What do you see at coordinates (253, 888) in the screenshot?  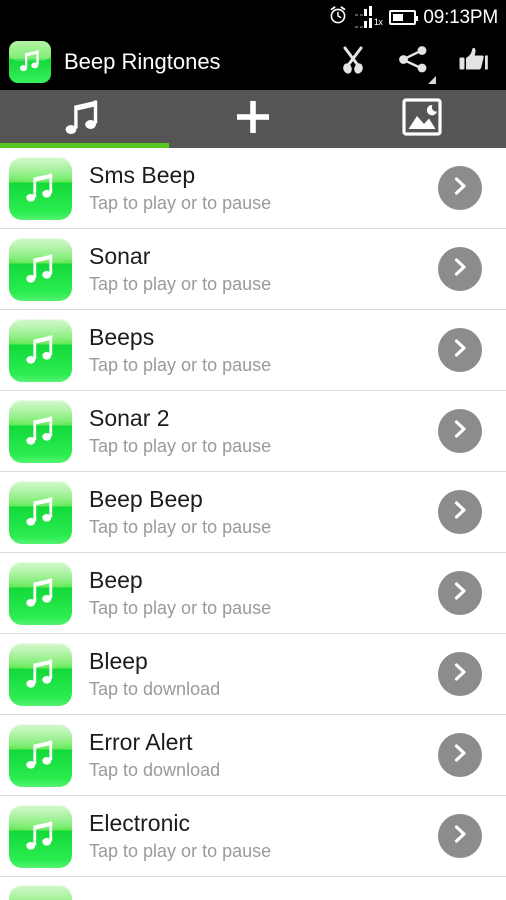 I see `list-item` at bounding box center [253, 888].